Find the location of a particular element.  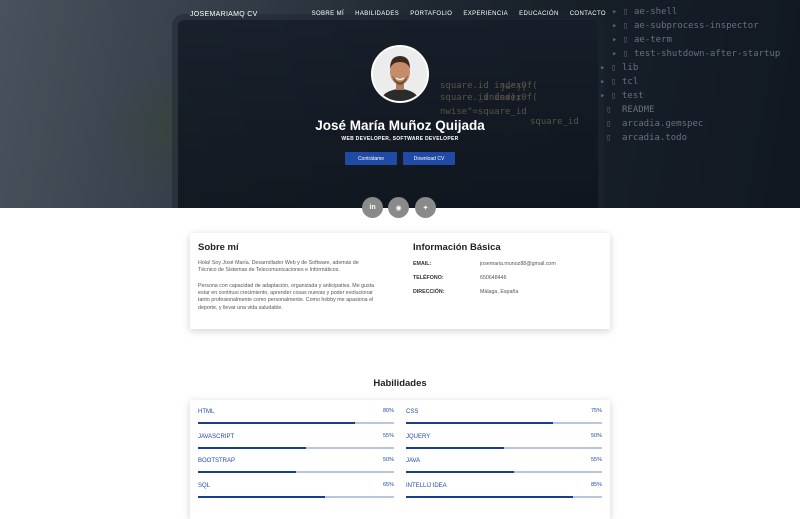

linkedin-icon: in is located at coordinates (372, 207).